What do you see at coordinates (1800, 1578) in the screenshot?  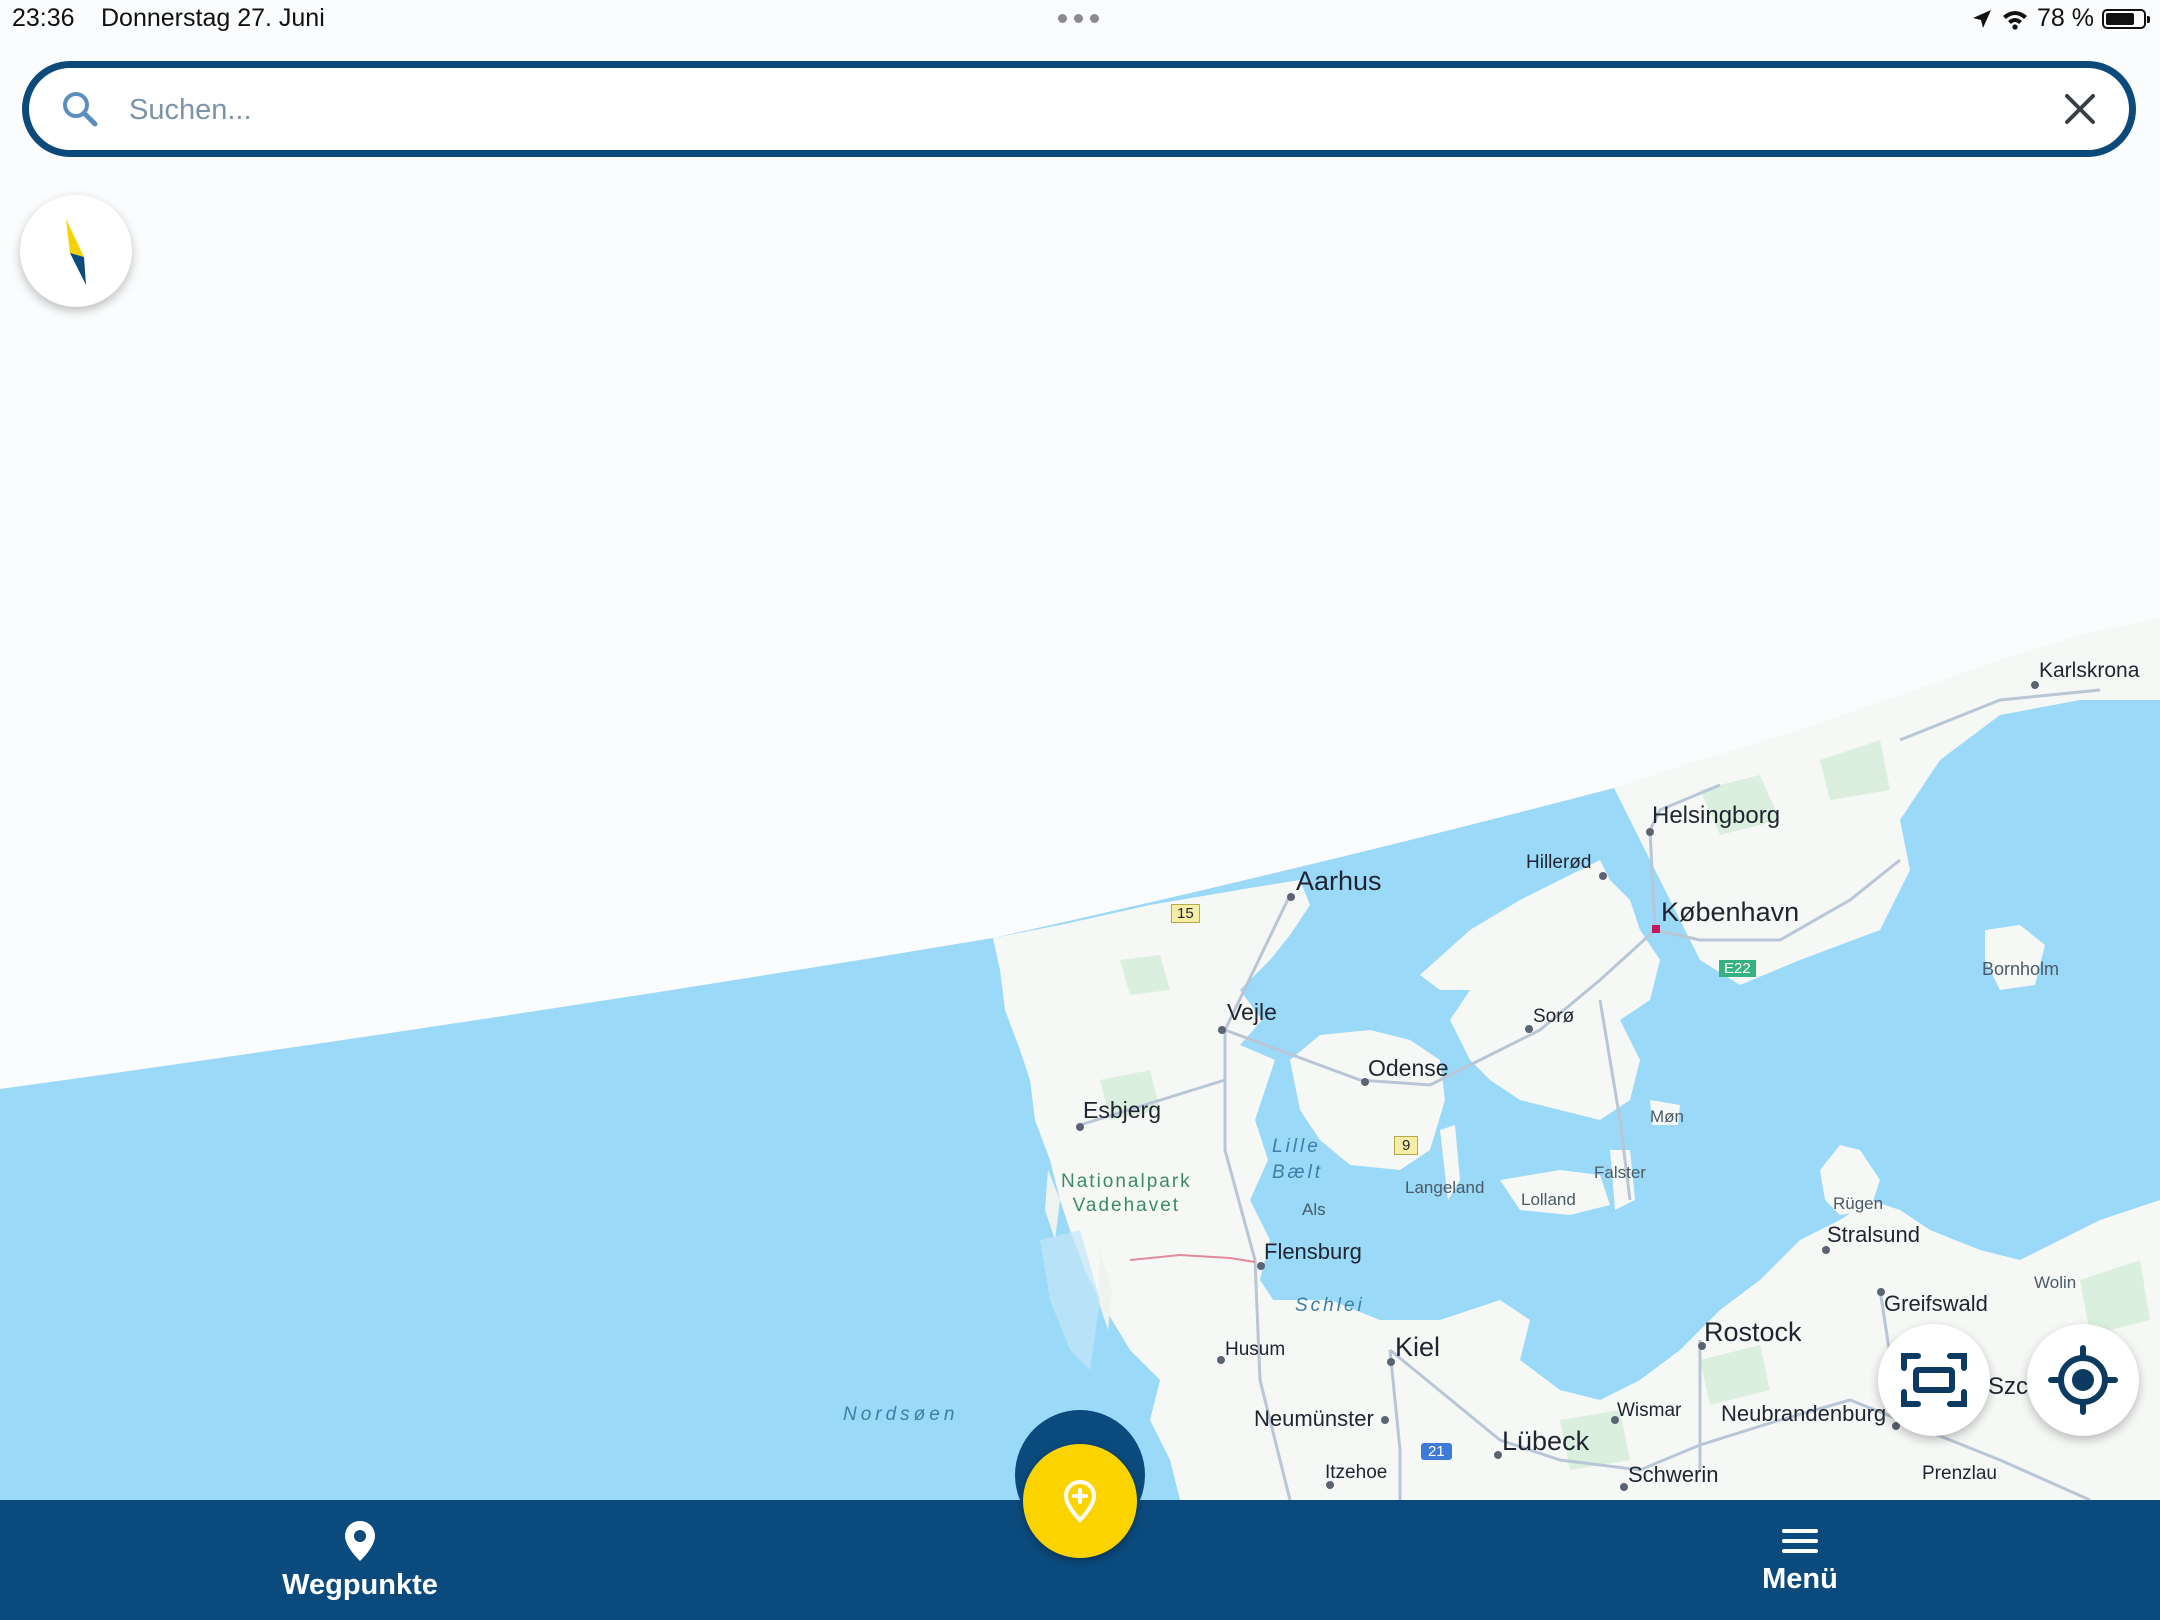 I see `tab-menu-label: Menü` at bounding box center [1800, 1578].